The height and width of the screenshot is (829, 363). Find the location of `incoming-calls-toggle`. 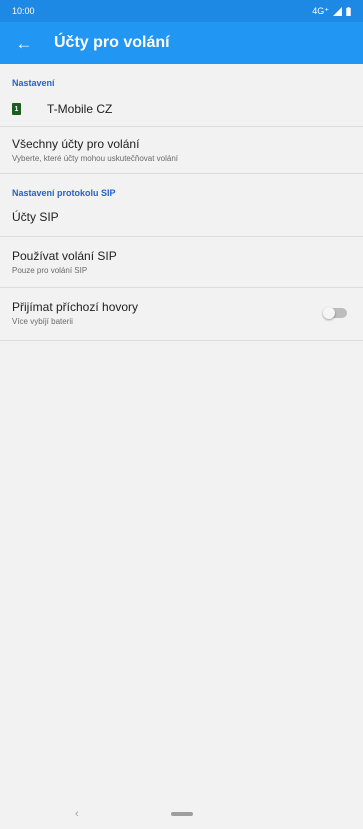

incoming-calls-toggle is located at coordinates (335, 313).